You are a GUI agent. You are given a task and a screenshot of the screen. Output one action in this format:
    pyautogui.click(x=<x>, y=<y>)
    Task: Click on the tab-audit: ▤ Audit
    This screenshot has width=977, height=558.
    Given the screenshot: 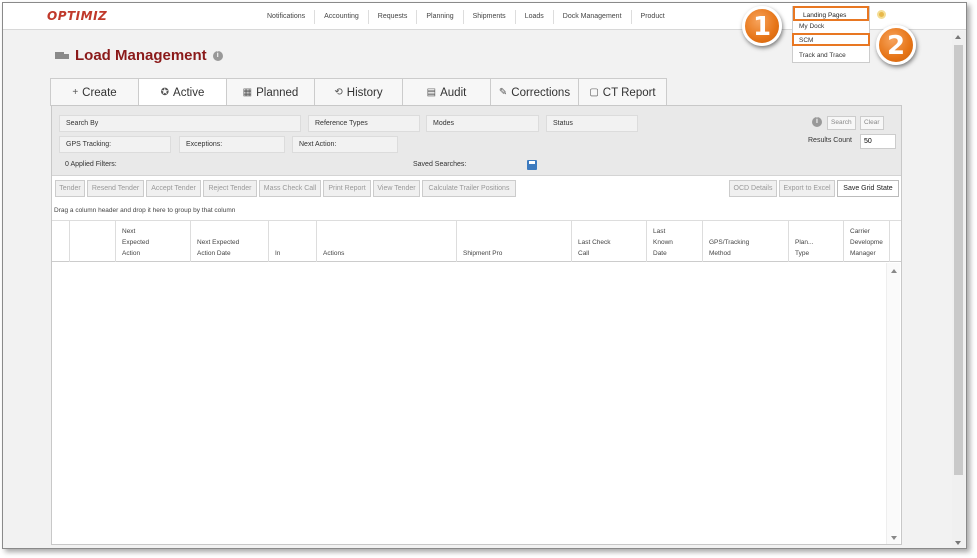 What is the action you would take?
    pyautogui.click(x=446, y=92)
    